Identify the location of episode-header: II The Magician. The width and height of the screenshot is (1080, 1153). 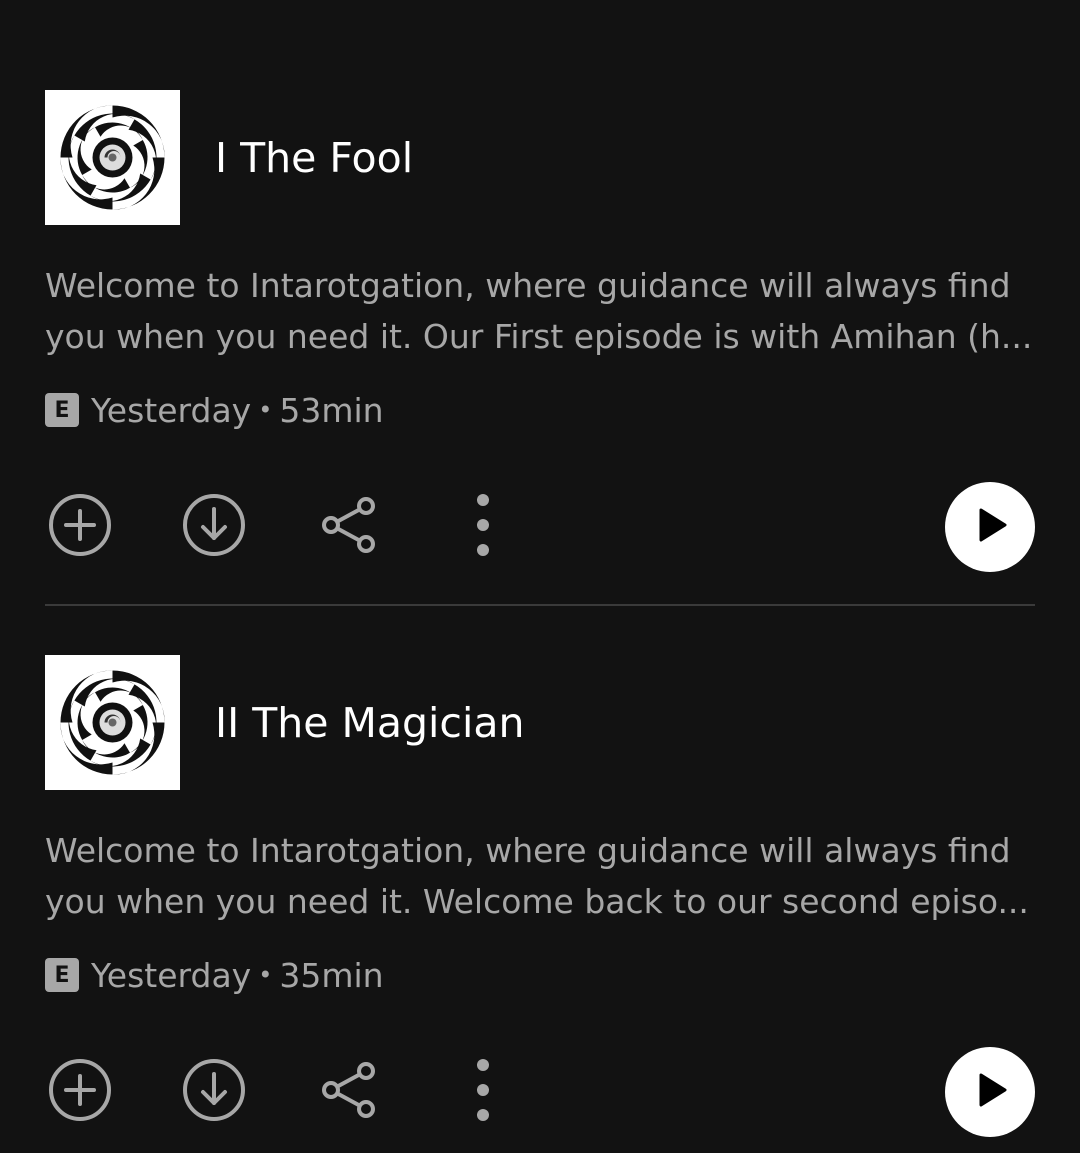
(540, 722).